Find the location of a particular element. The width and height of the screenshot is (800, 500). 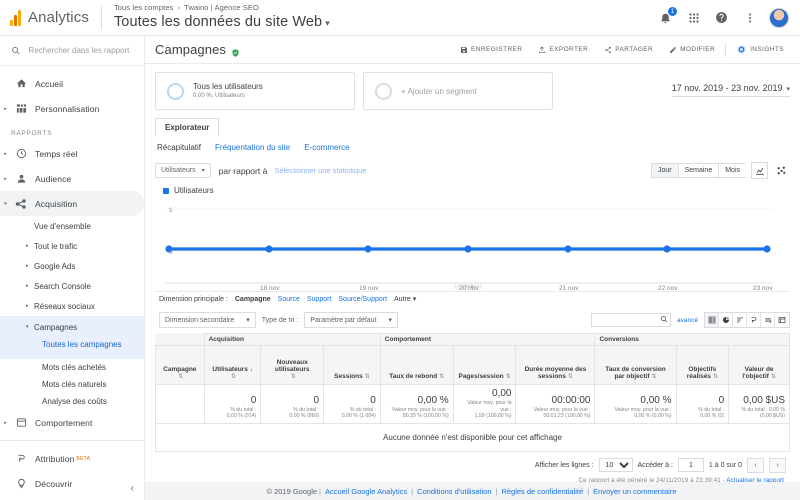

sidebar-subitem-google-ads: ▸ Google Ads is located at coordinates (72, 266).